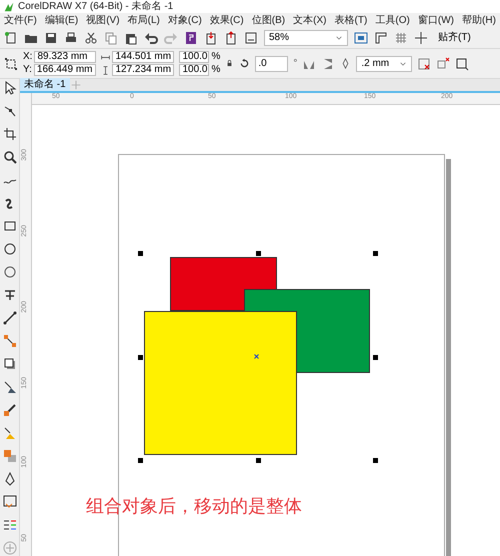 The height and width of the screenshot is (556, 500). What do you see at coordinates (71, 38) in the screenshot?
I see `print-icon` at bounding box center [71, 38].